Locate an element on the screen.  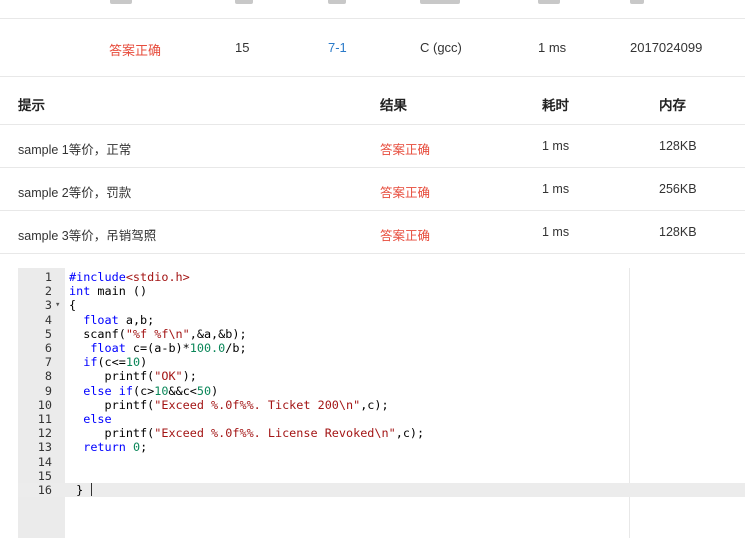
line-number: 13 is located at coordinates (44, 447).